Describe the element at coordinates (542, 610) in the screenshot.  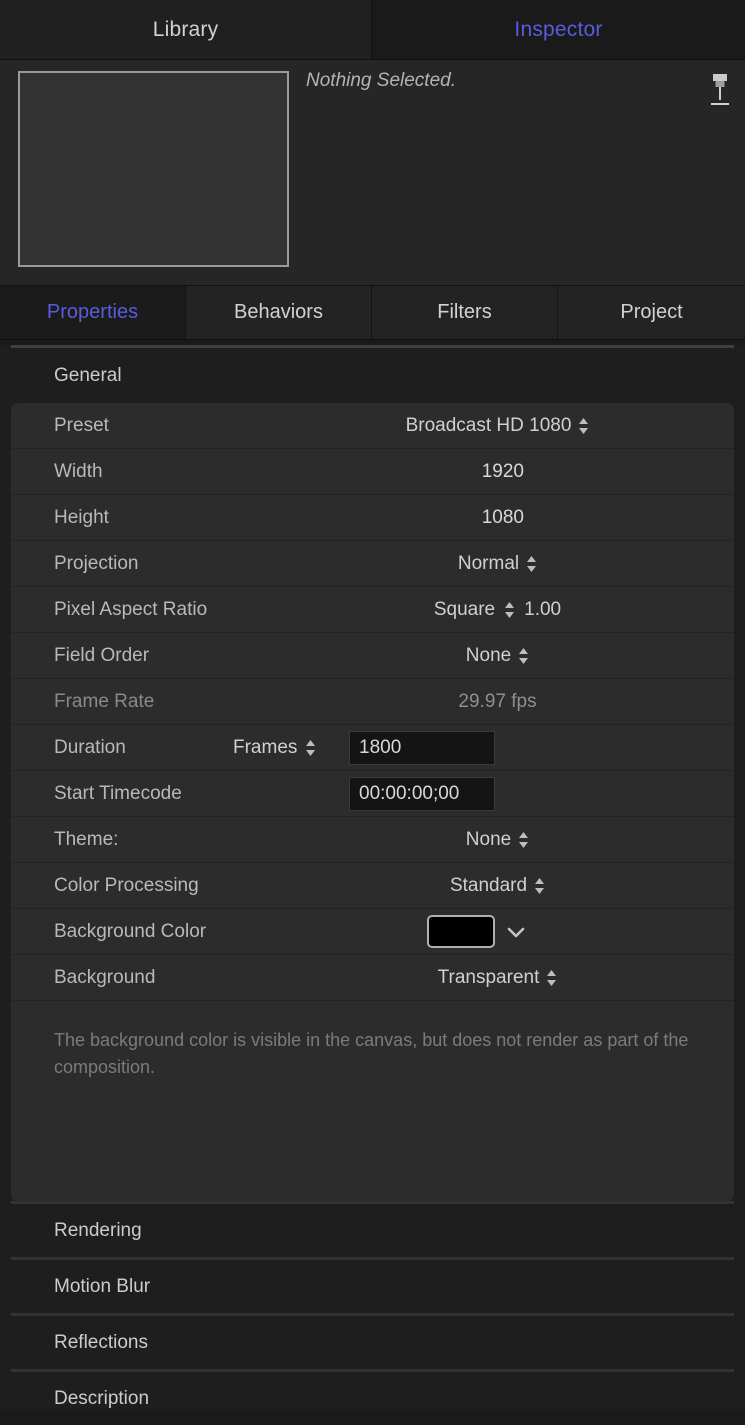
I see `pixel-aspect-ratio-numeric: 1.00` at that location.